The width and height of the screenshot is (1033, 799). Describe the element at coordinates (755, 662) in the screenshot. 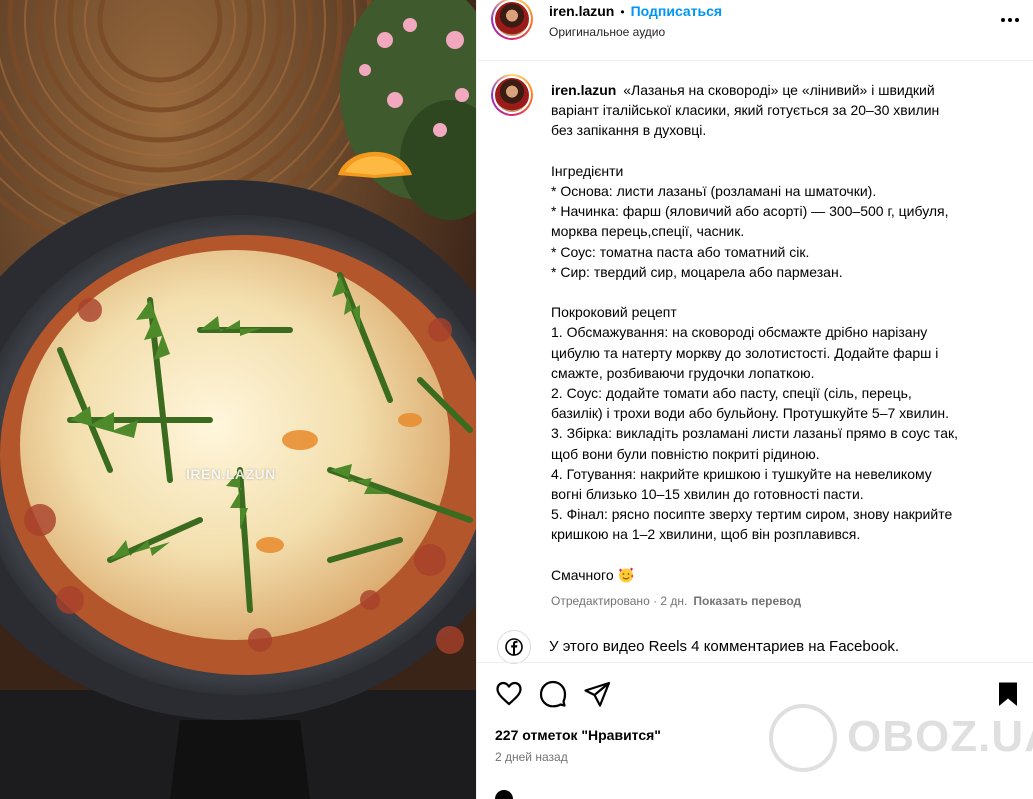

I see `divider` at that location.